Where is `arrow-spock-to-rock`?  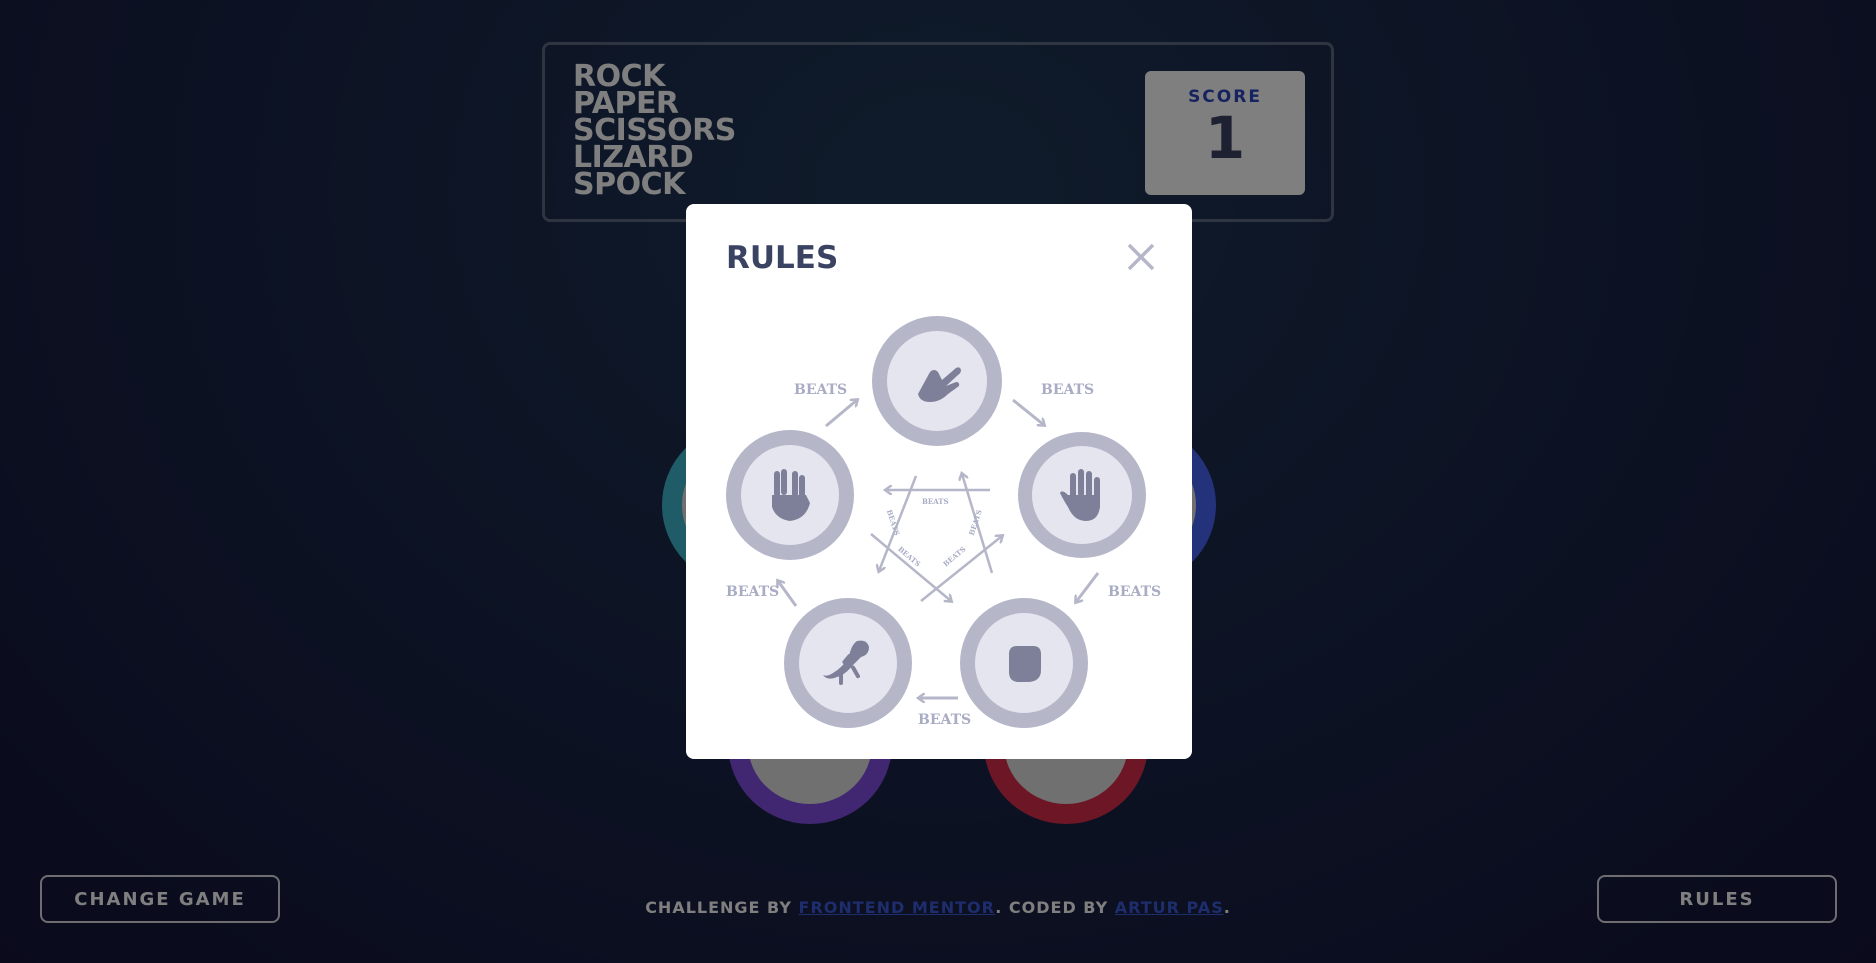
arrow-spock-to-rock is located at coordinates (910, 567).